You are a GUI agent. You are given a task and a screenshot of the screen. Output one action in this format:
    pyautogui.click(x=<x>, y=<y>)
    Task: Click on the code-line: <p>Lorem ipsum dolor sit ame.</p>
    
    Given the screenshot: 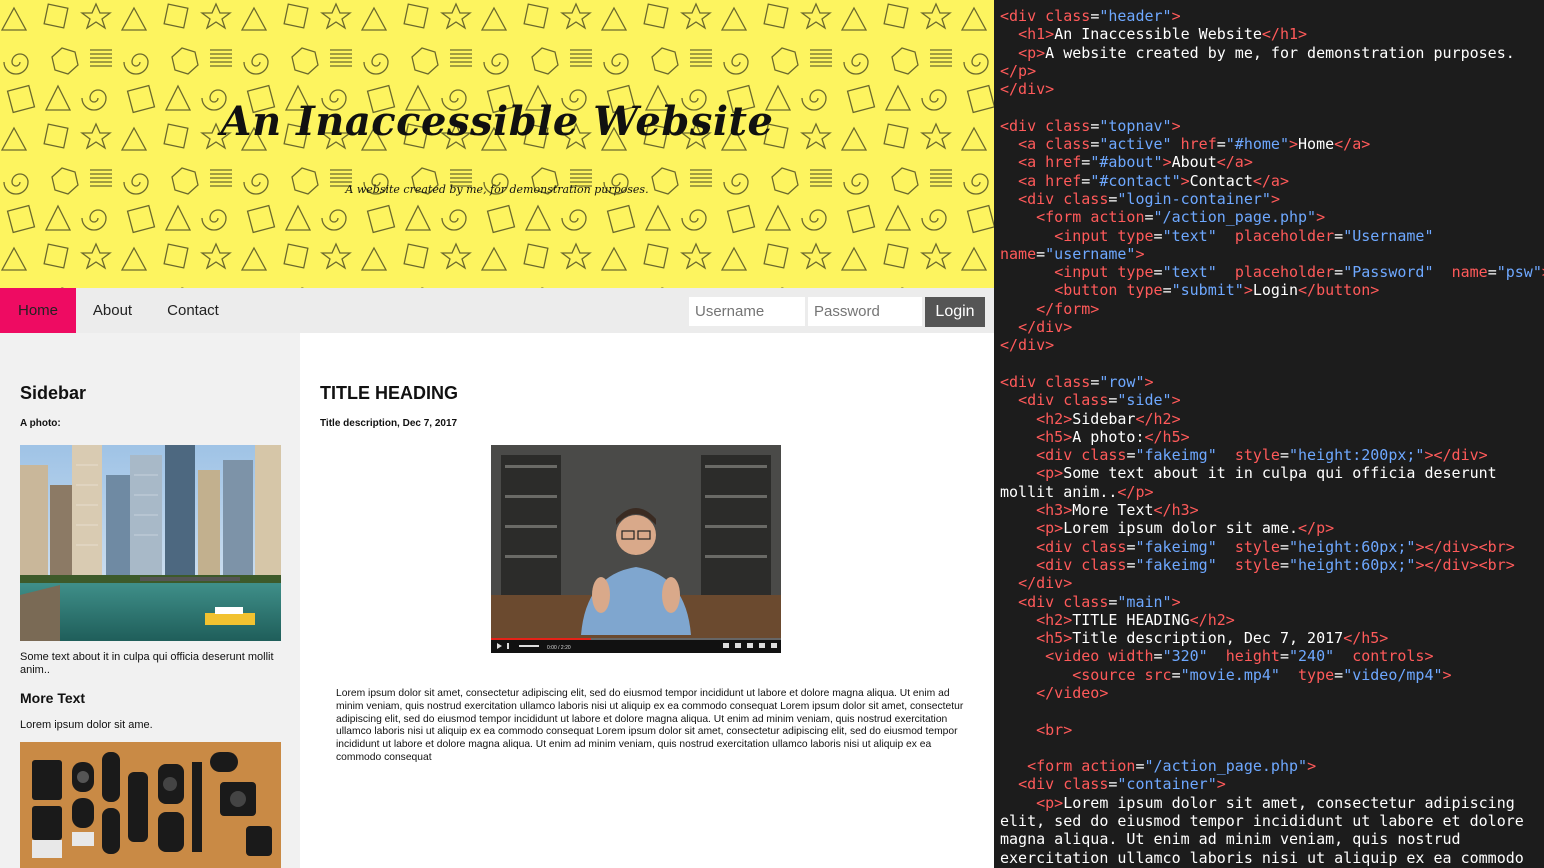 What is the action you would take?
    pyautogui.click(x=1272, y=528)
    